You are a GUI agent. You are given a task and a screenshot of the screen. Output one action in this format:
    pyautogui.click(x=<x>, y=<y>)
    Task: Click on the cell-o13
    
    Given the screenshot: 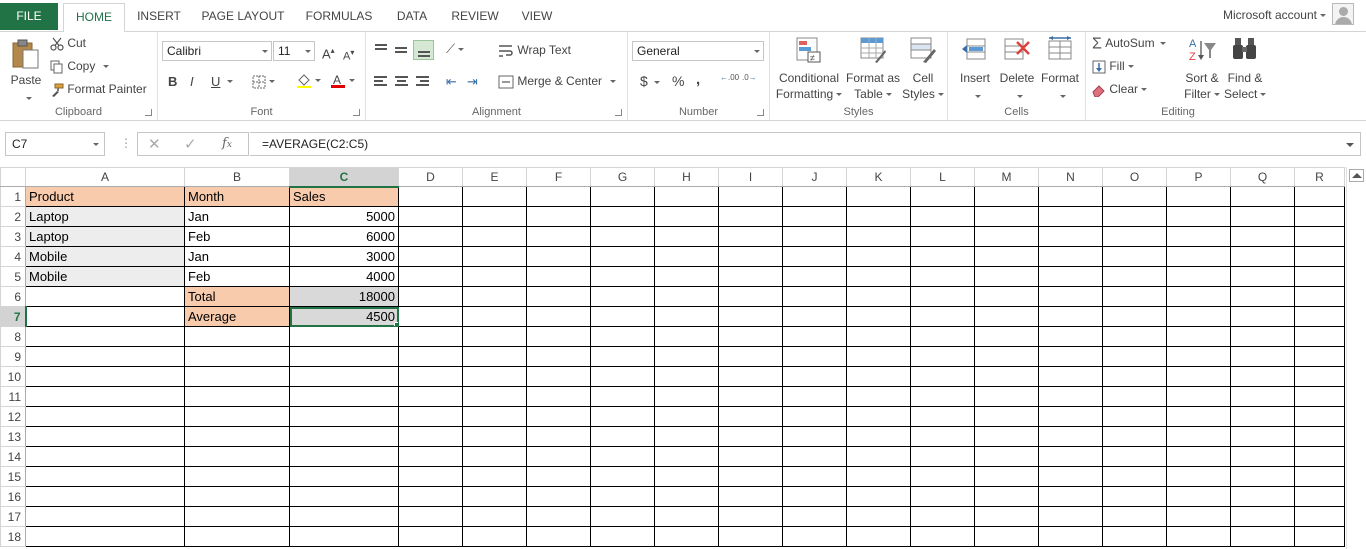 What is the action you would take?
    pyautogui.click(x=1134, y=436)
    